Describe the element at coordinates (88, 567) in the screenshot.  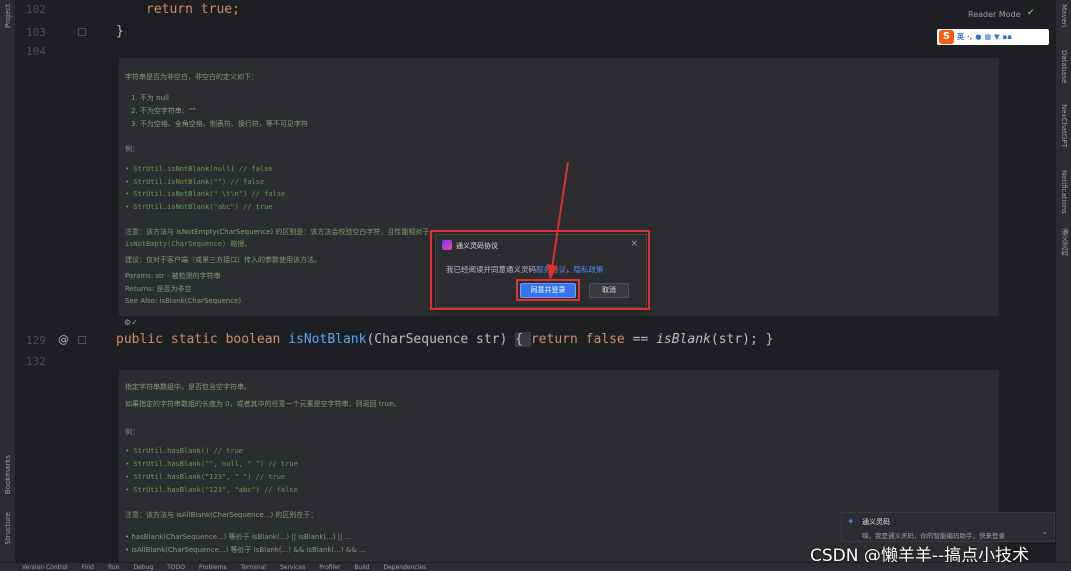
I see `bottom-tool-tab: Find` at that location.